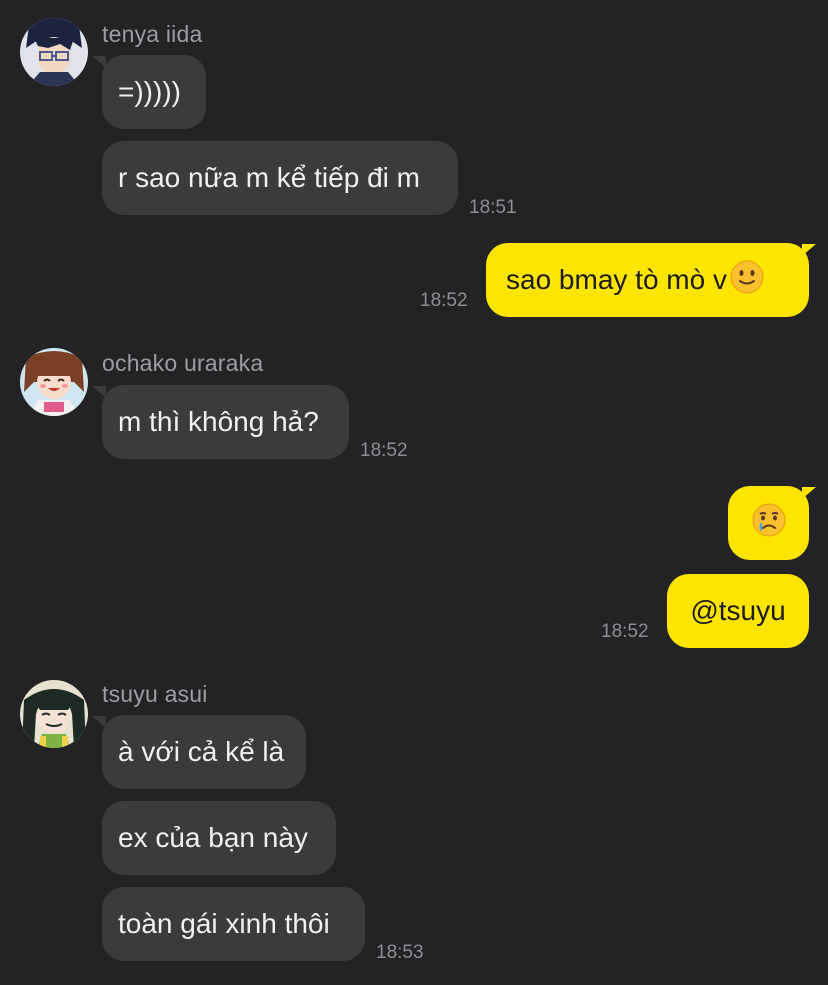  I want to click on outgoing-message-bubble: sao bmay tò mò v, so click(647, 280).